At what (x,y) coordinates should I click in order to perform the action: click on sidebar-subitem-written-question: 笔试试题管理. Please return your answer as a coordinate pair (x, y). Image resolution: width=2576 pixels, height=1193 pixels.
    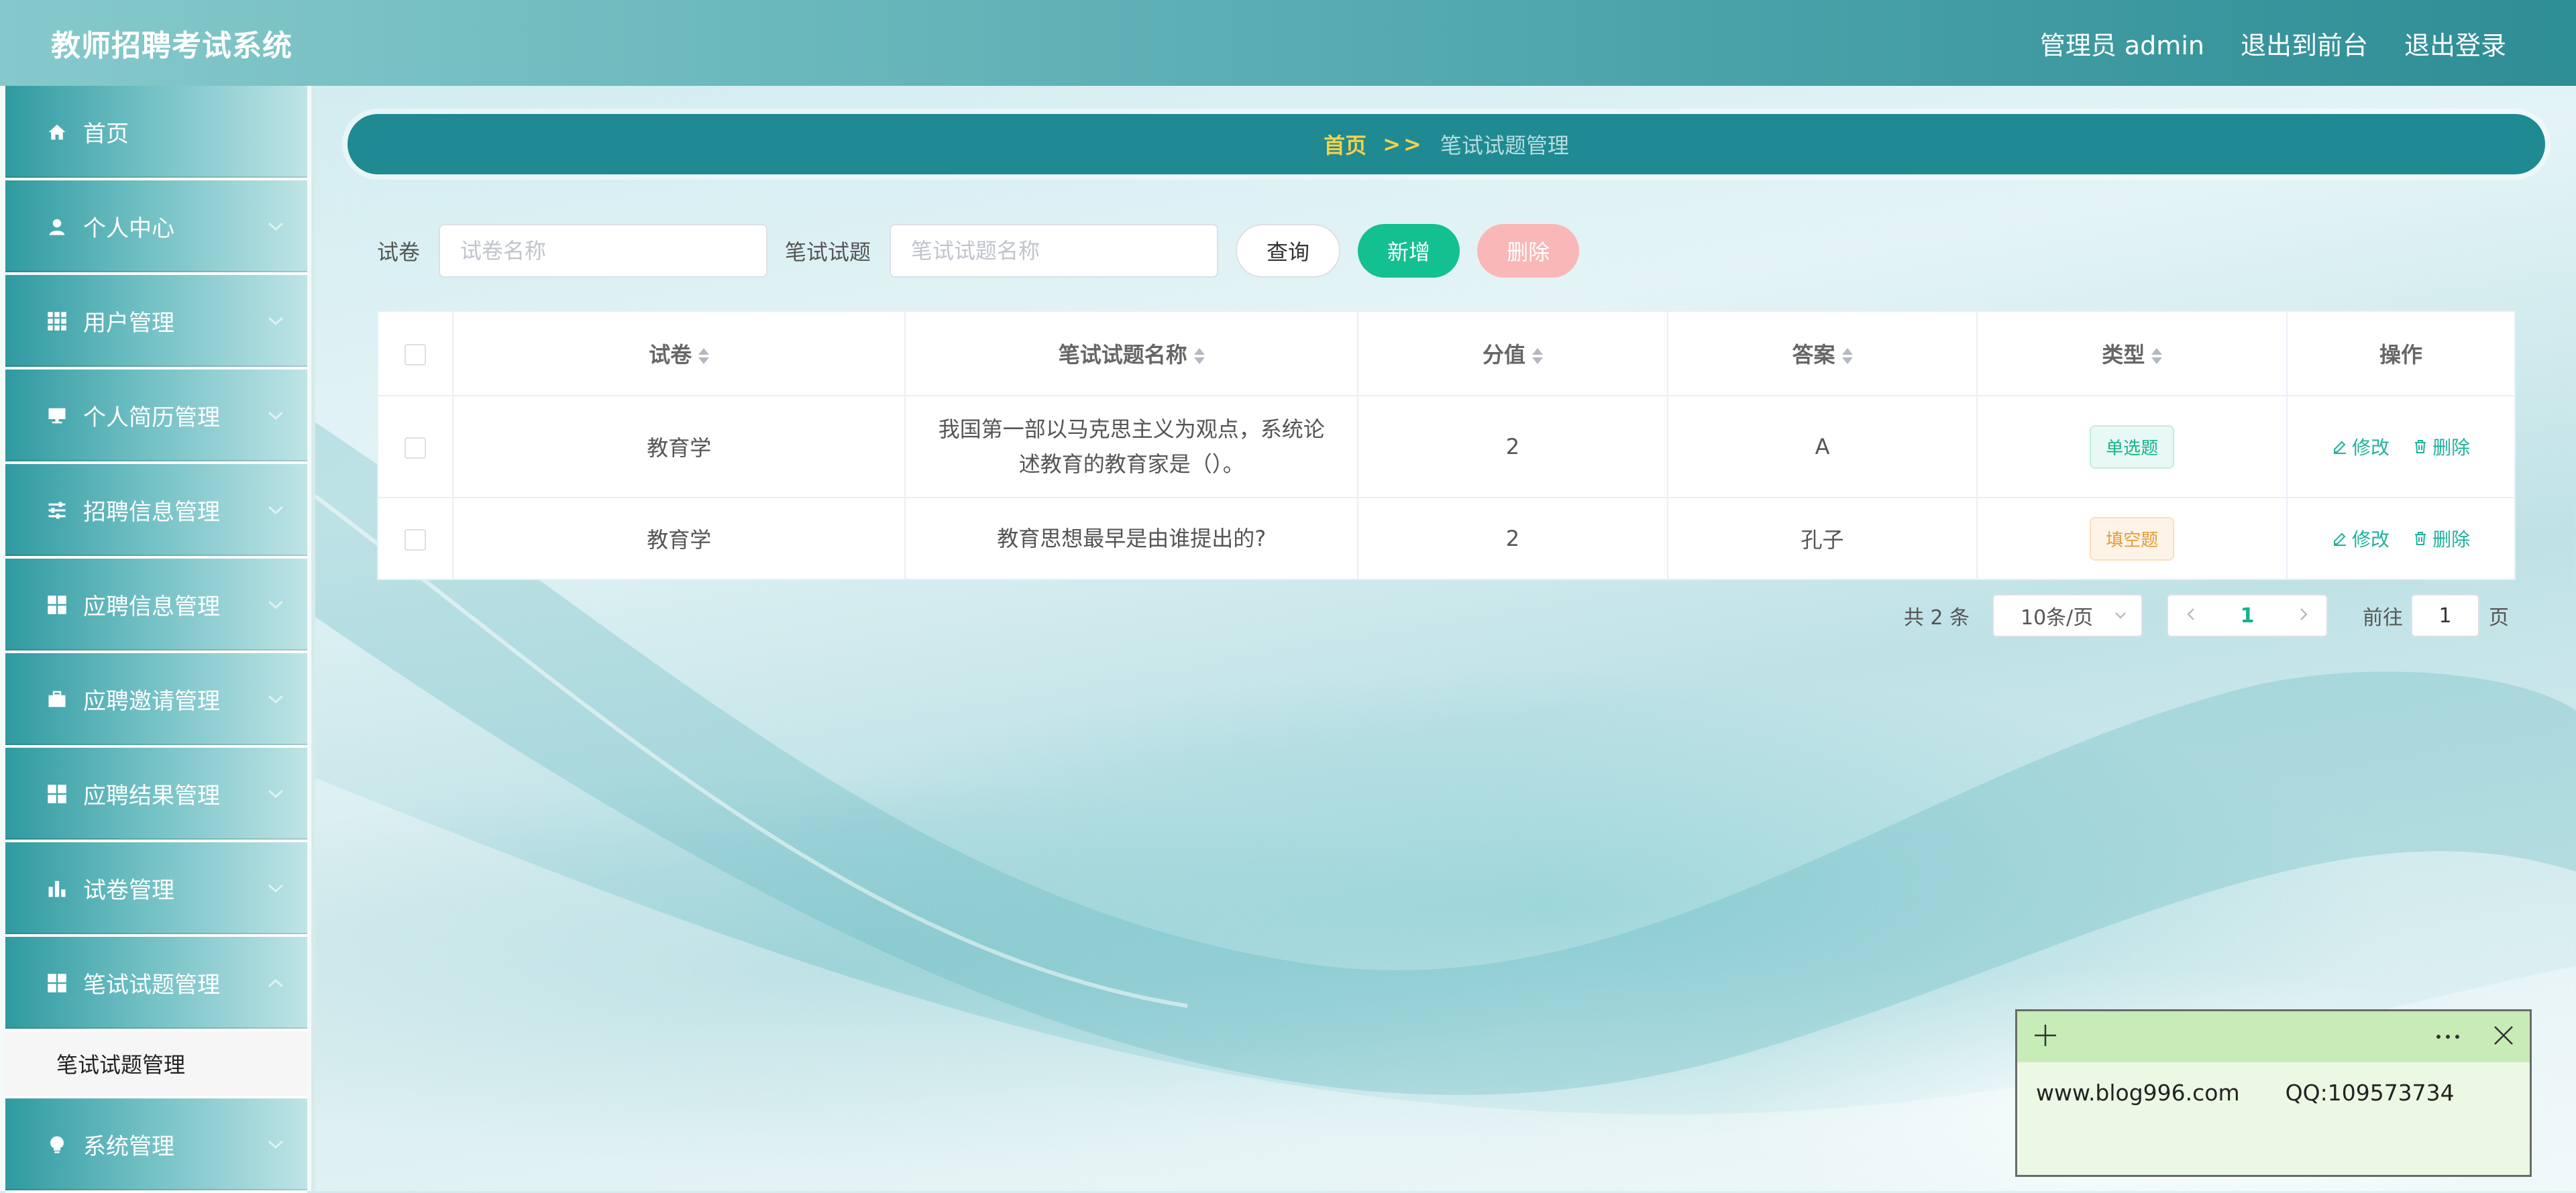
    Looking at the image, I should click on (156, 1064).